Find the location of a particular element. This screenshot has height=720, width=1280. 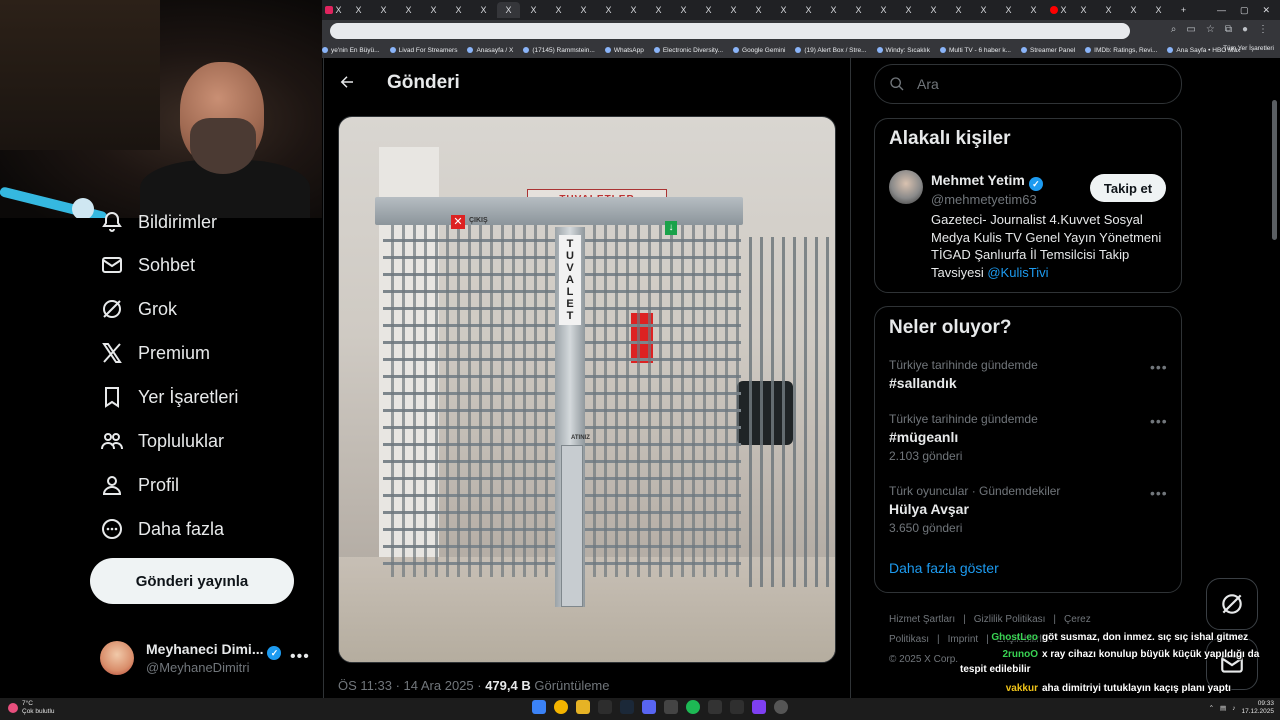

nav-item-6: Profil is located at coordinates (139, 485).